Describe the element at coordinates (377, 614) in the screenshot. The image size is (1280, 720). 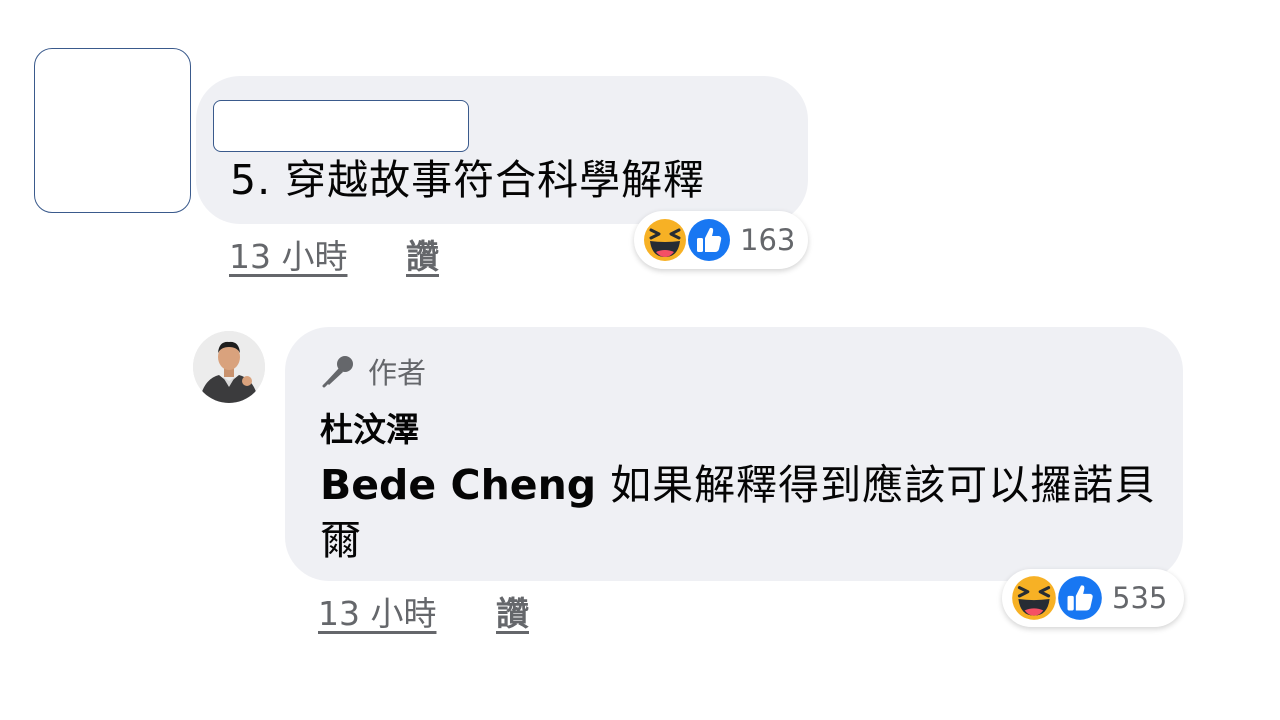
I see `reply-timestamp: 13 小時` at that location.